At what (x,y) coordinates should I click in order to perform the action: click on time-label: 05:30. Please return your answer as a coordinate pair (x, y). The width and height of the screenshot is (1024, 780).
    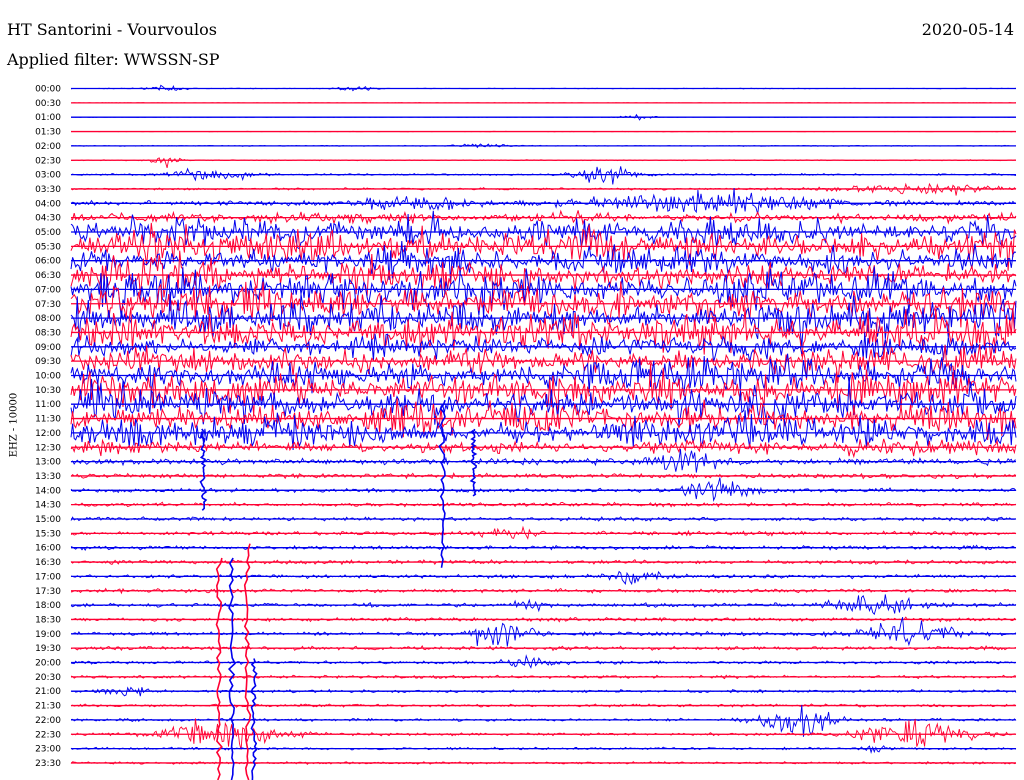
    Looking at the image, I should click on (48, 247).